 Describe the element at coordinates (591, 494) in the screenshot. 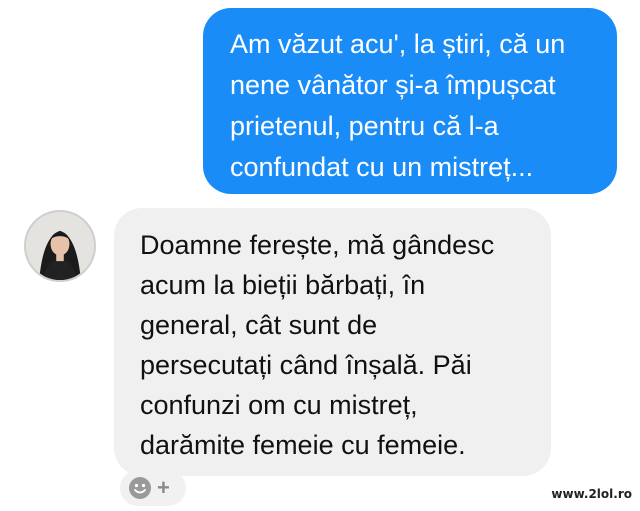

I see `watermark: www.2lol.ro` at that location.